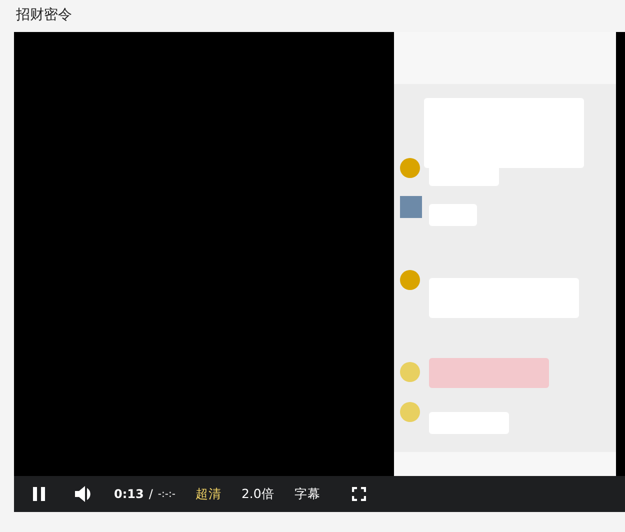  What do you see at coordinates (167, 494) in the screenshot?
I see `duration: -:-:-` at bounding box center [167, 494].